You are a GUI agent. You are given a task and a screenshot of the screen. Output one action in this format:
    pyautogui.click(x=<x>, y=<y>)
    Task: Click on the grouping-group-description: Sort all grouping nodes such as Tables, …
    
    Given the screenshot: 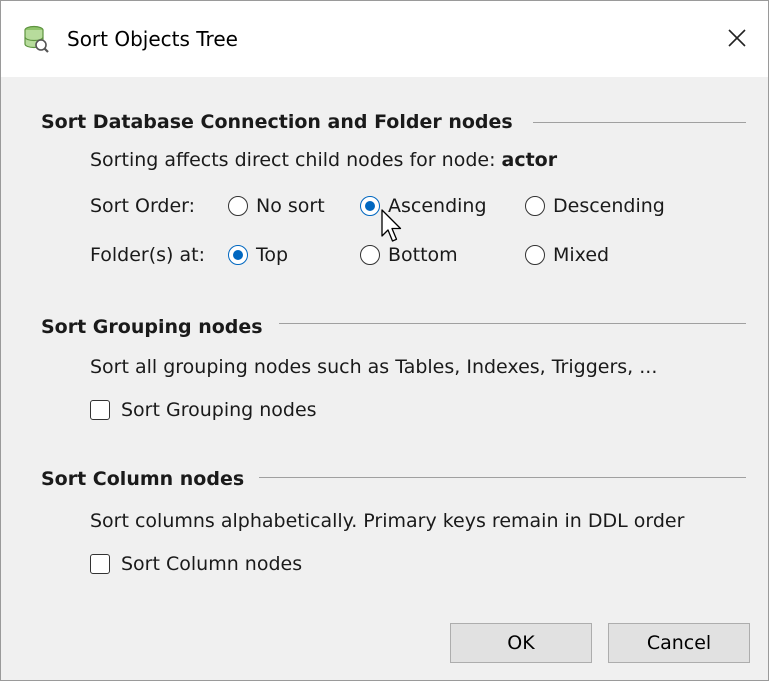 What is the action you would take?
    pyautogui.click(x=374, y=367)
    